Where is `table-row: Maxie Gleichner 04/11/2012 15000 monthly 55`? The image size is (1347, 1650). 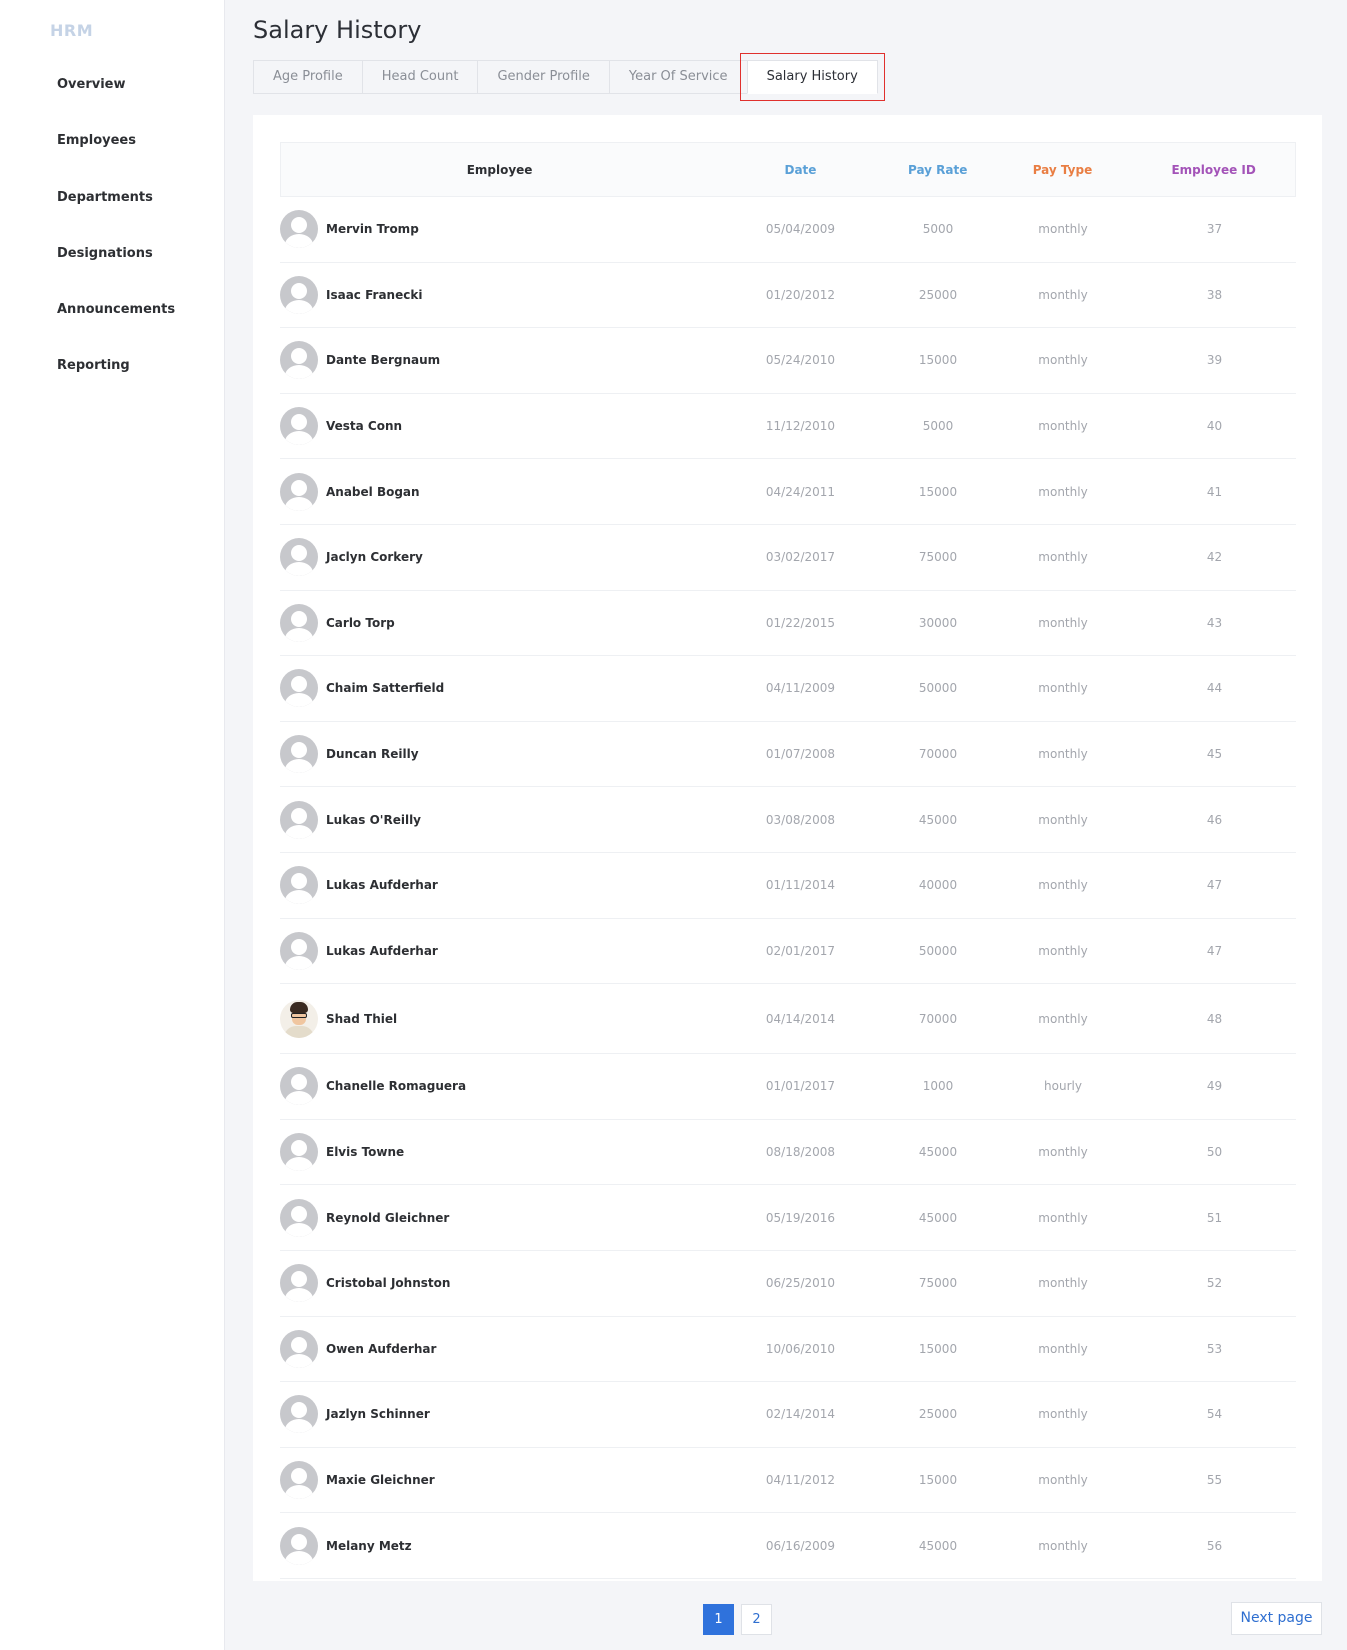
table-row: Maxie Gleichner 04/11/2012 15000 monthly 55 is located at coordinates (788, 1481).